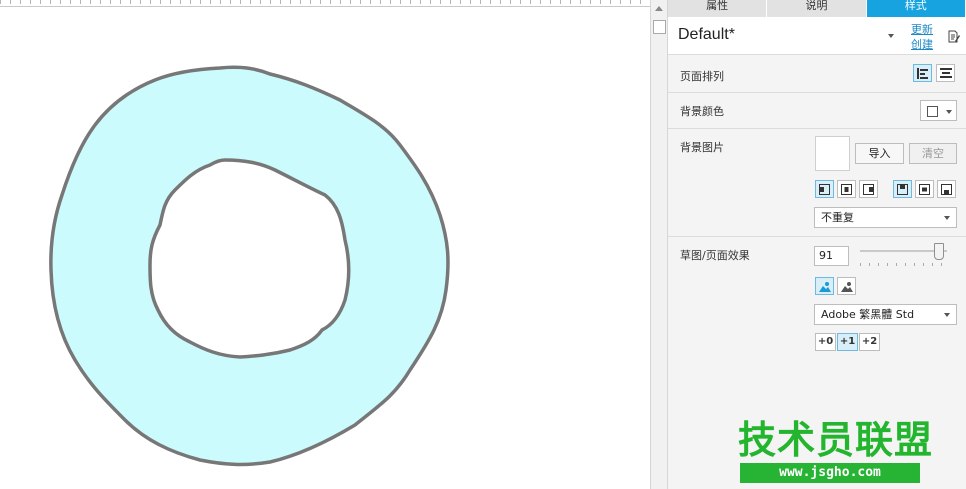 This screenshot has width=966, height=489. What do you see at coordinates (922, 44) in the screenshot?
I see `create-style-link: 创建` at bounding box center [922, 44].